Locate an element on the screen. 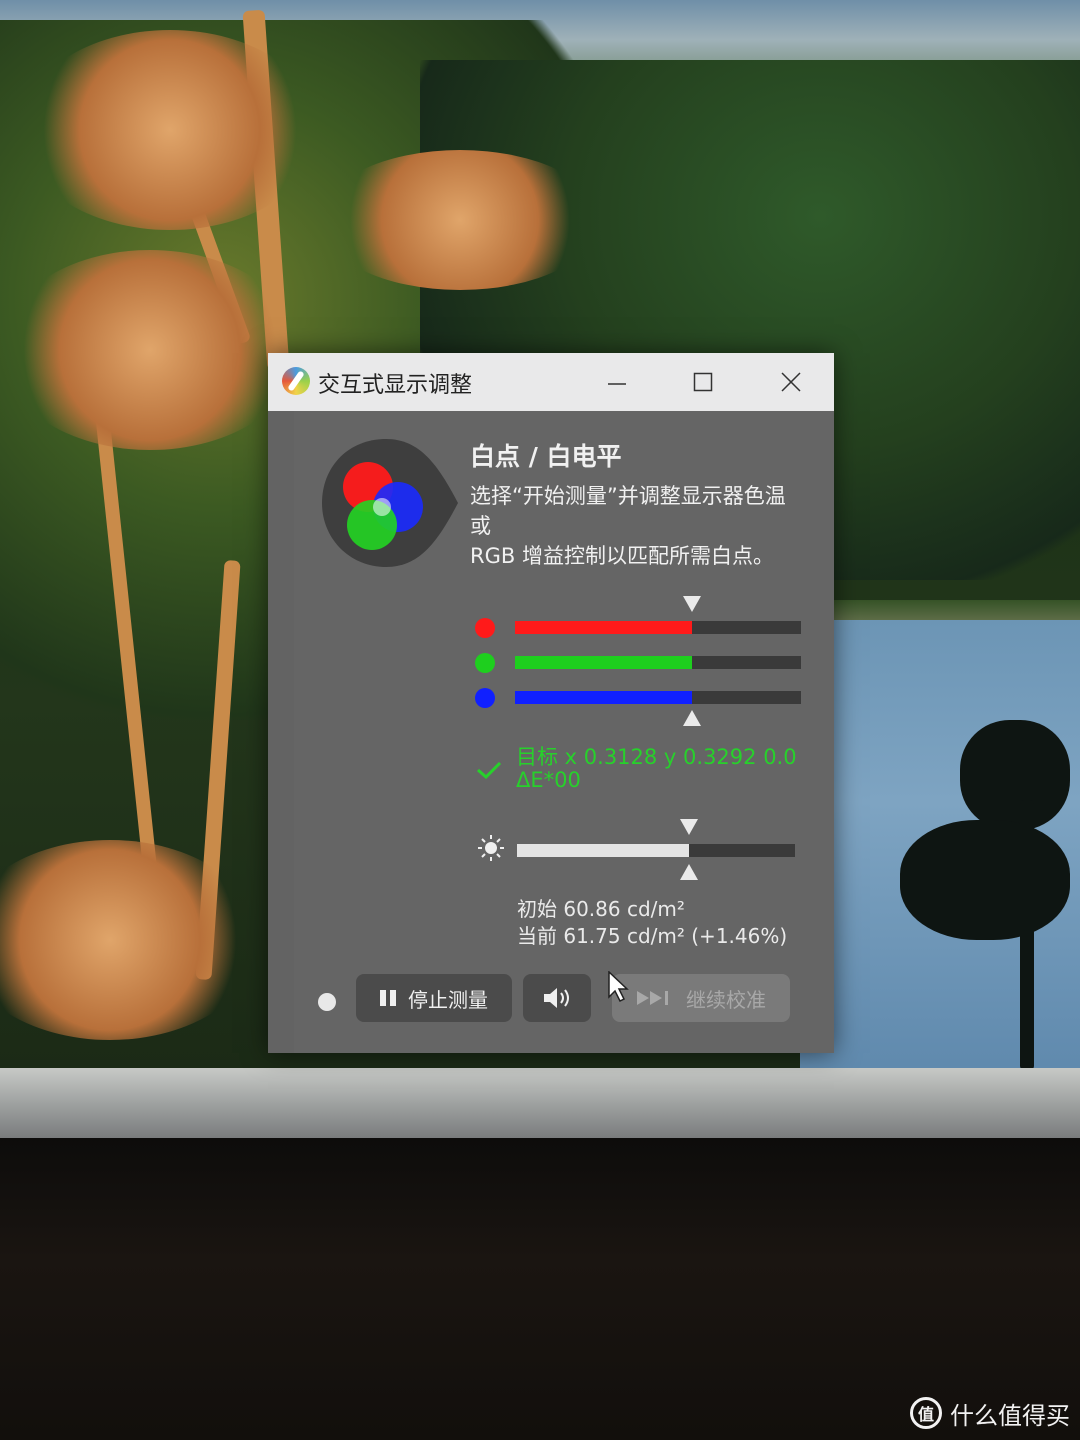  green-gain-fill is located at coordinates (604, 662).